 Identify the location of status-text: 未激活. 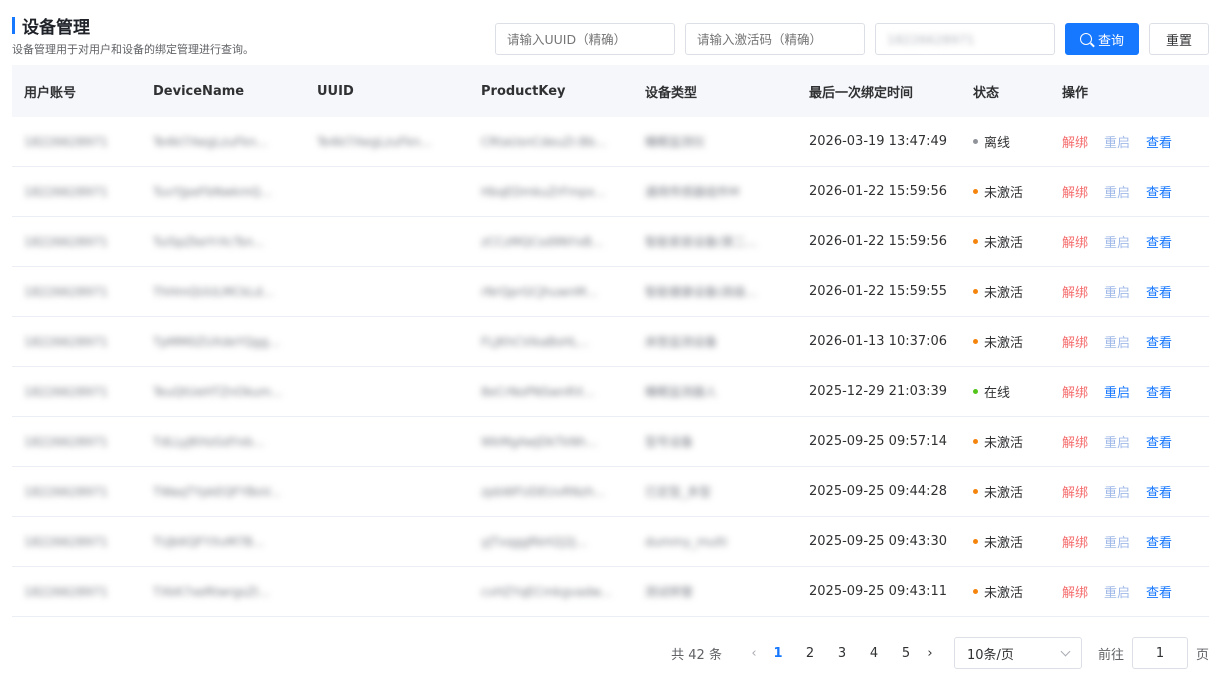
(1004, 243).